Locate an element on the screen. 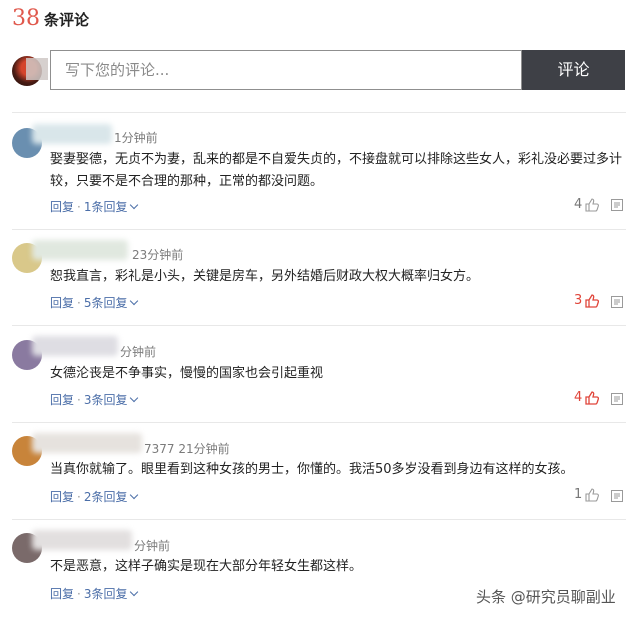  like-count: 3 is located at coordinates (578, 300).